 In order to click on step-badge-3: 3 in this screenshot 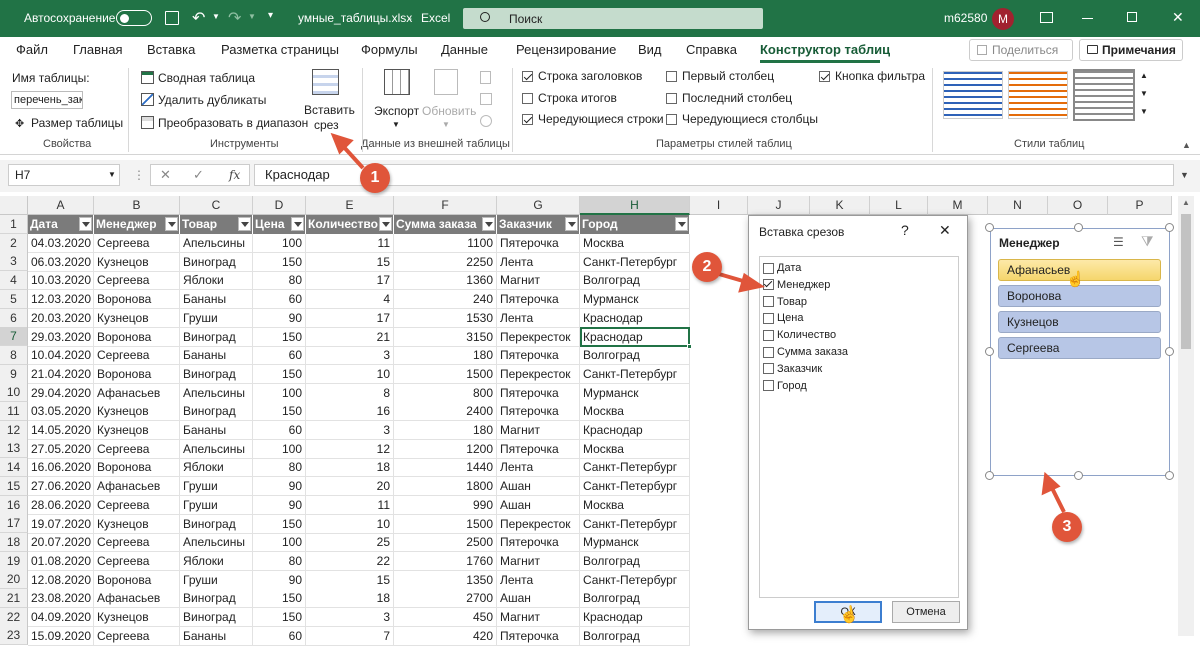, I will do `click(1067, 527)`.